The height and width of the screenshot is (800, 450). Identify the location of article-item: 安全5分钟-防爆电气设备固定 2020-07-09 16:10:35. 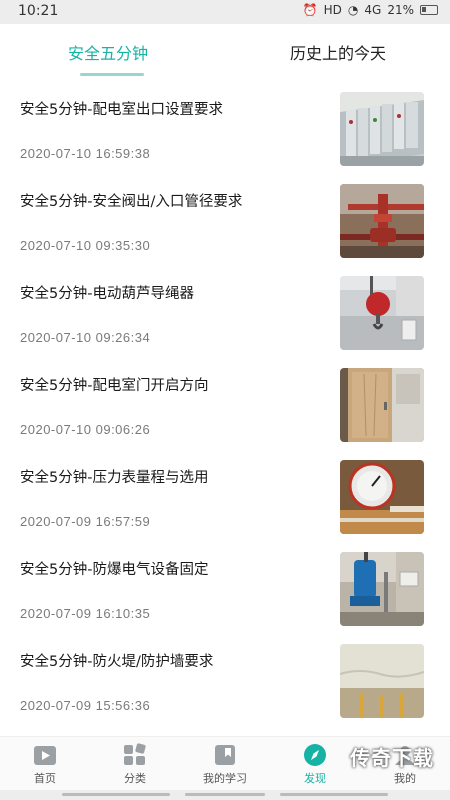
(225, 586).